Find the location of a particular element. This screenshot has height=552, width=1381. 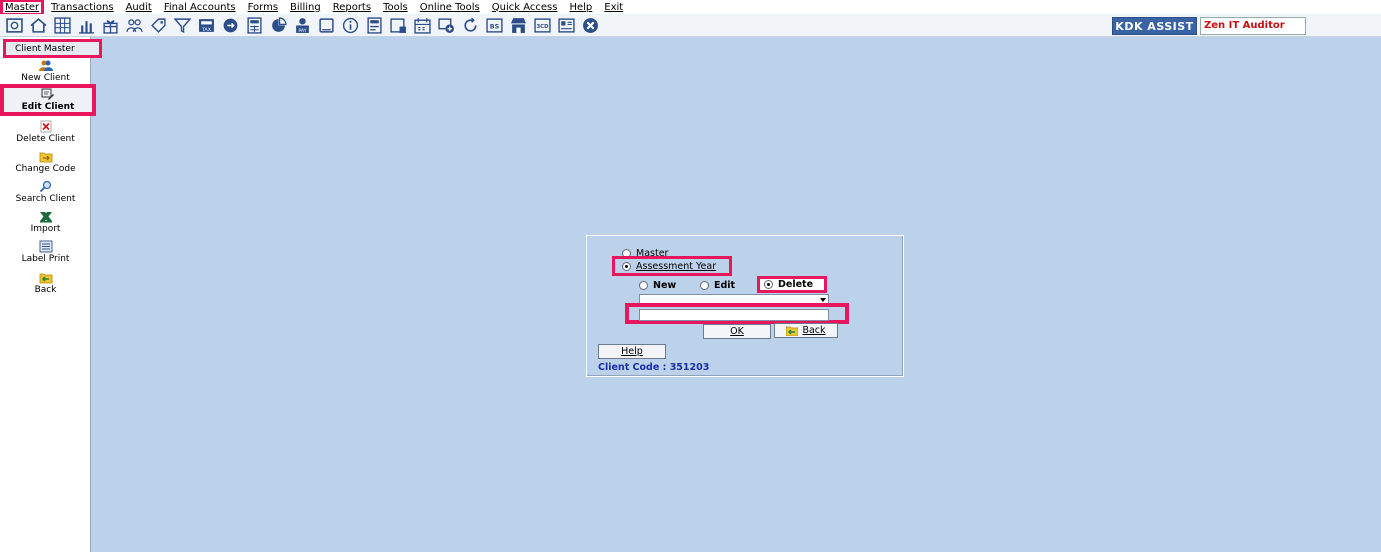

radio-assessment-year-dot is located at coordinates (626, 266).